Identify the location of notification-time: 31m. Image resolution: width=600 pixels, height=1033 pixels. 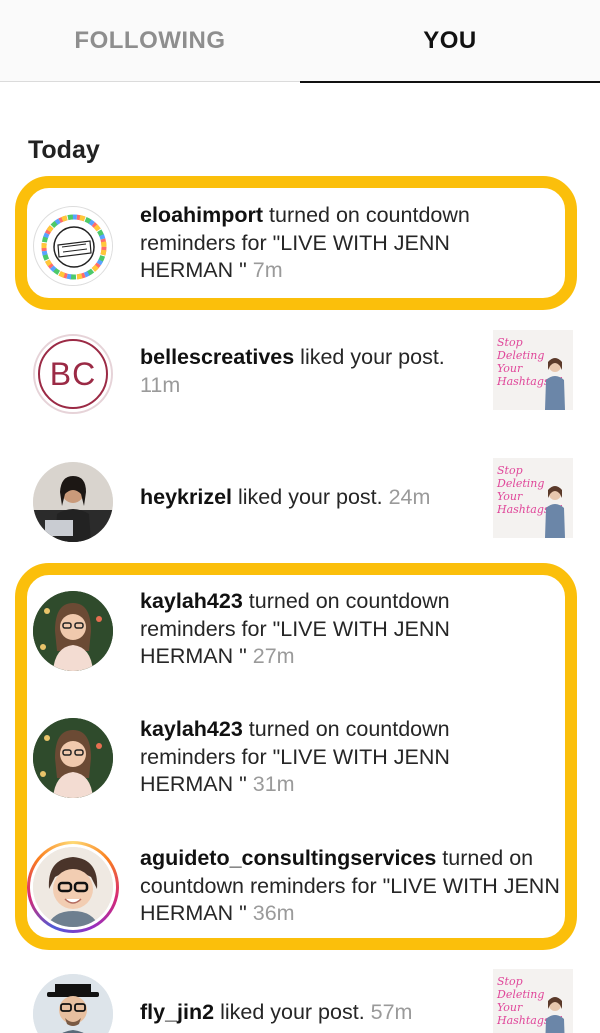
(270, 784).